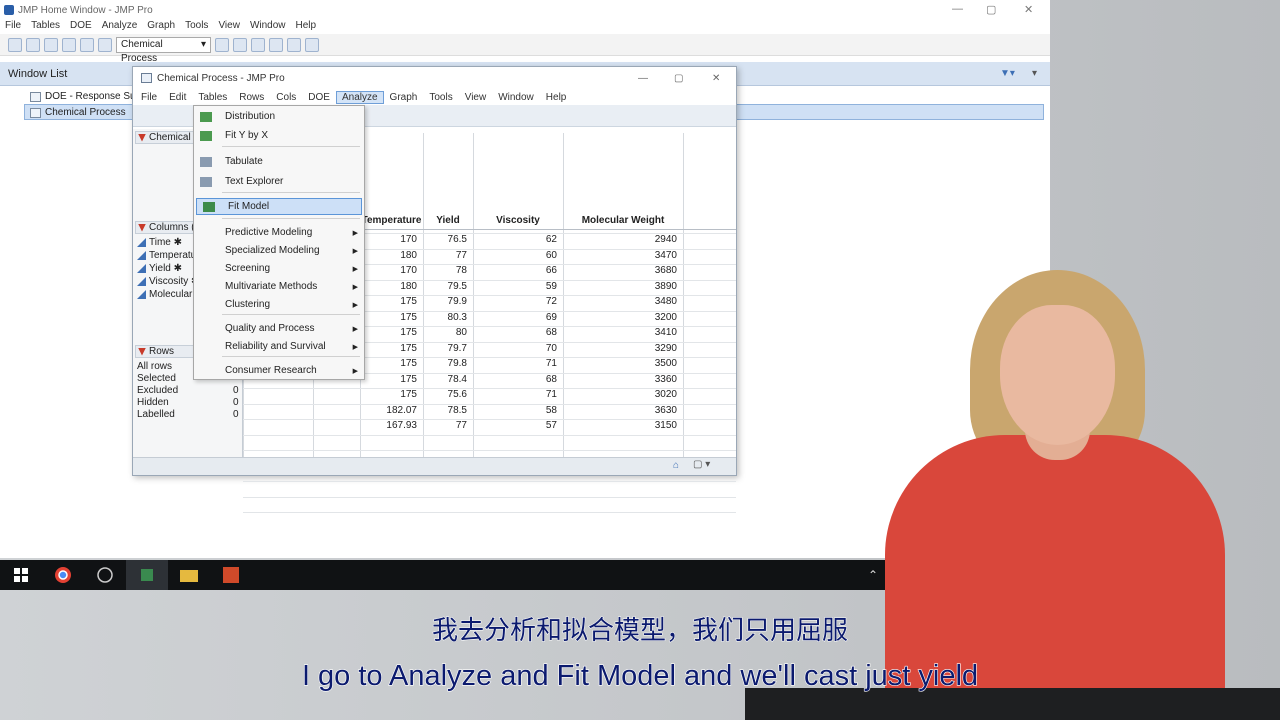 This screenshot has width=1280, height=720. What do you see at coordinates (445, 301) in the screenshot?
I see `table-cell: 79.9` at bounding box center [445, 301].